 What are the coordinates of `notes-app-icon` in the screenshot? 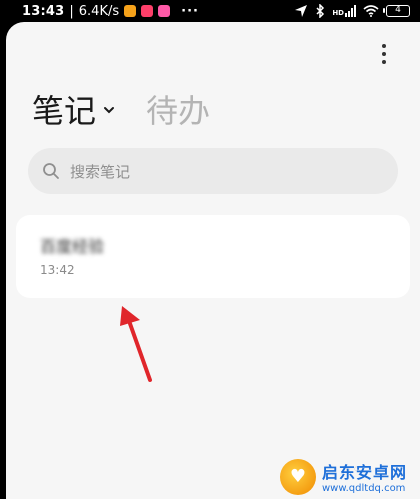 It's located at (130, 11).